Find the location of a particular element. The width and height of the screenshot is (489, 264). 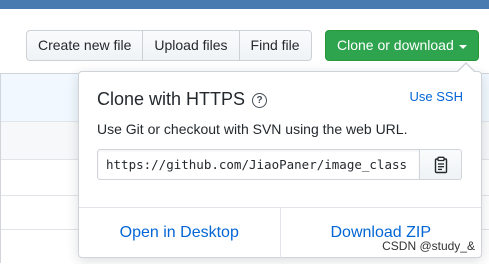

clone-popover-title: Clone with HTTPS is located at coordinates (171, 99).